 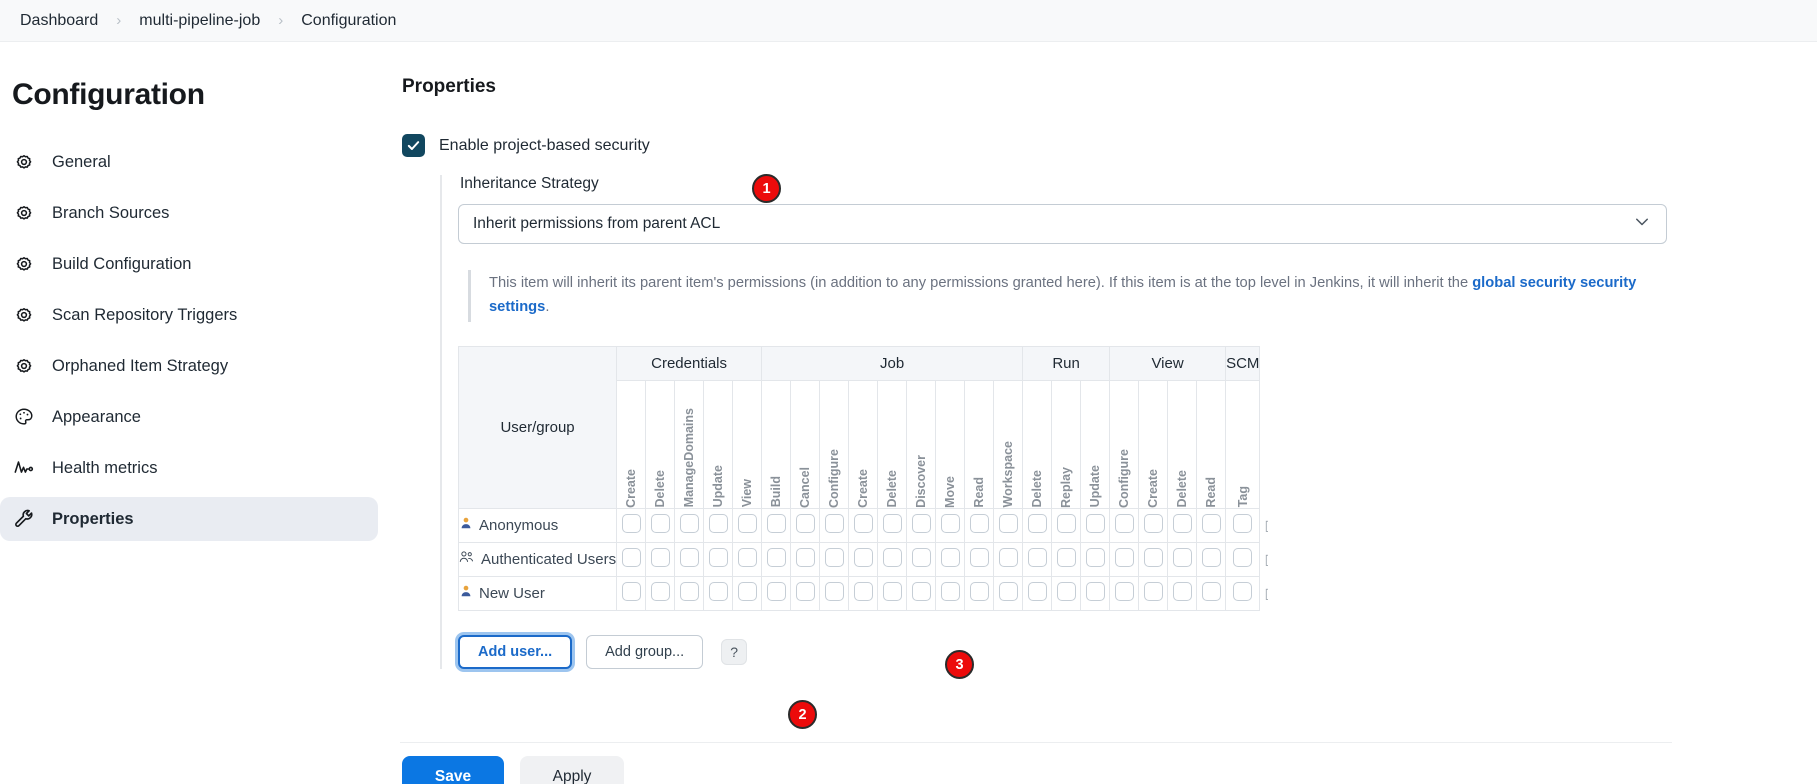 I want to click on breadcrumb-item-configuration: Configuration, so click(x=348, y=21).